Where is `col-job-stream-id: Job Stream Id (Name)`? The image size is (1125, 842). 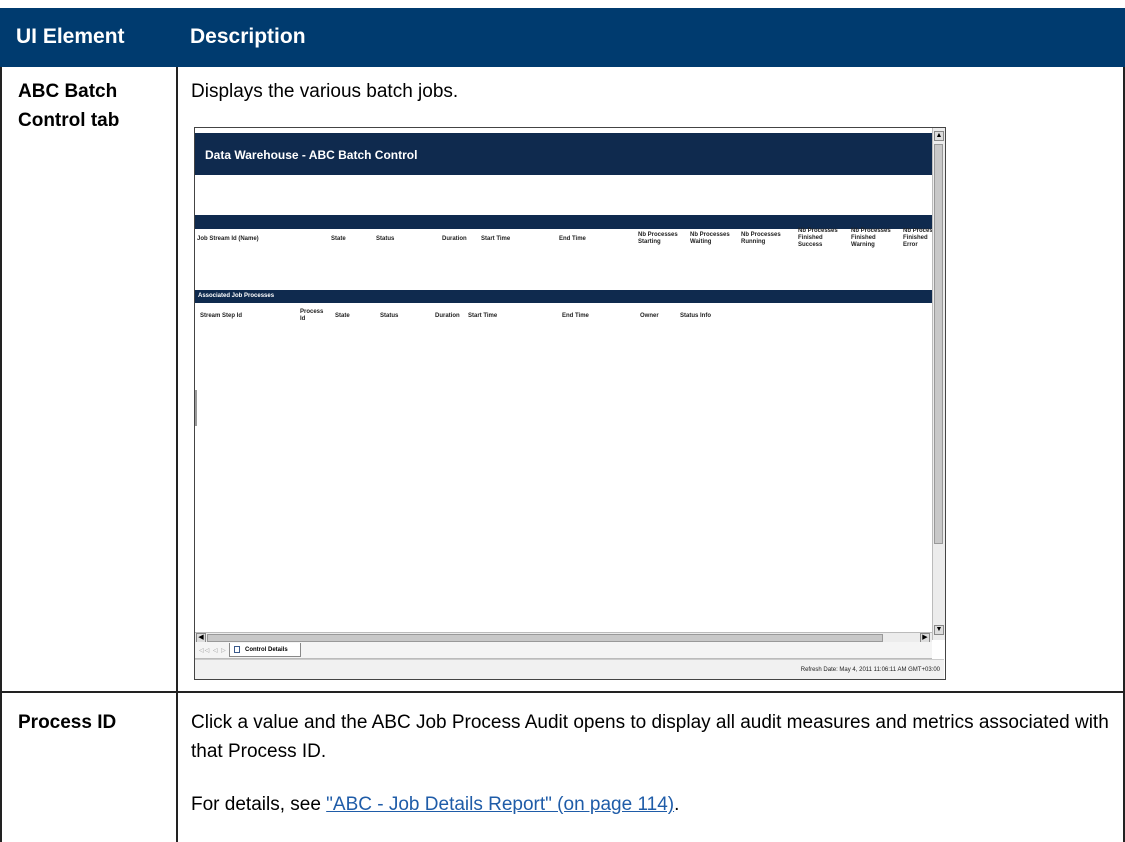 col-job-stream-id: Job Stream Id (Name) is located at coordinates (228, 239).